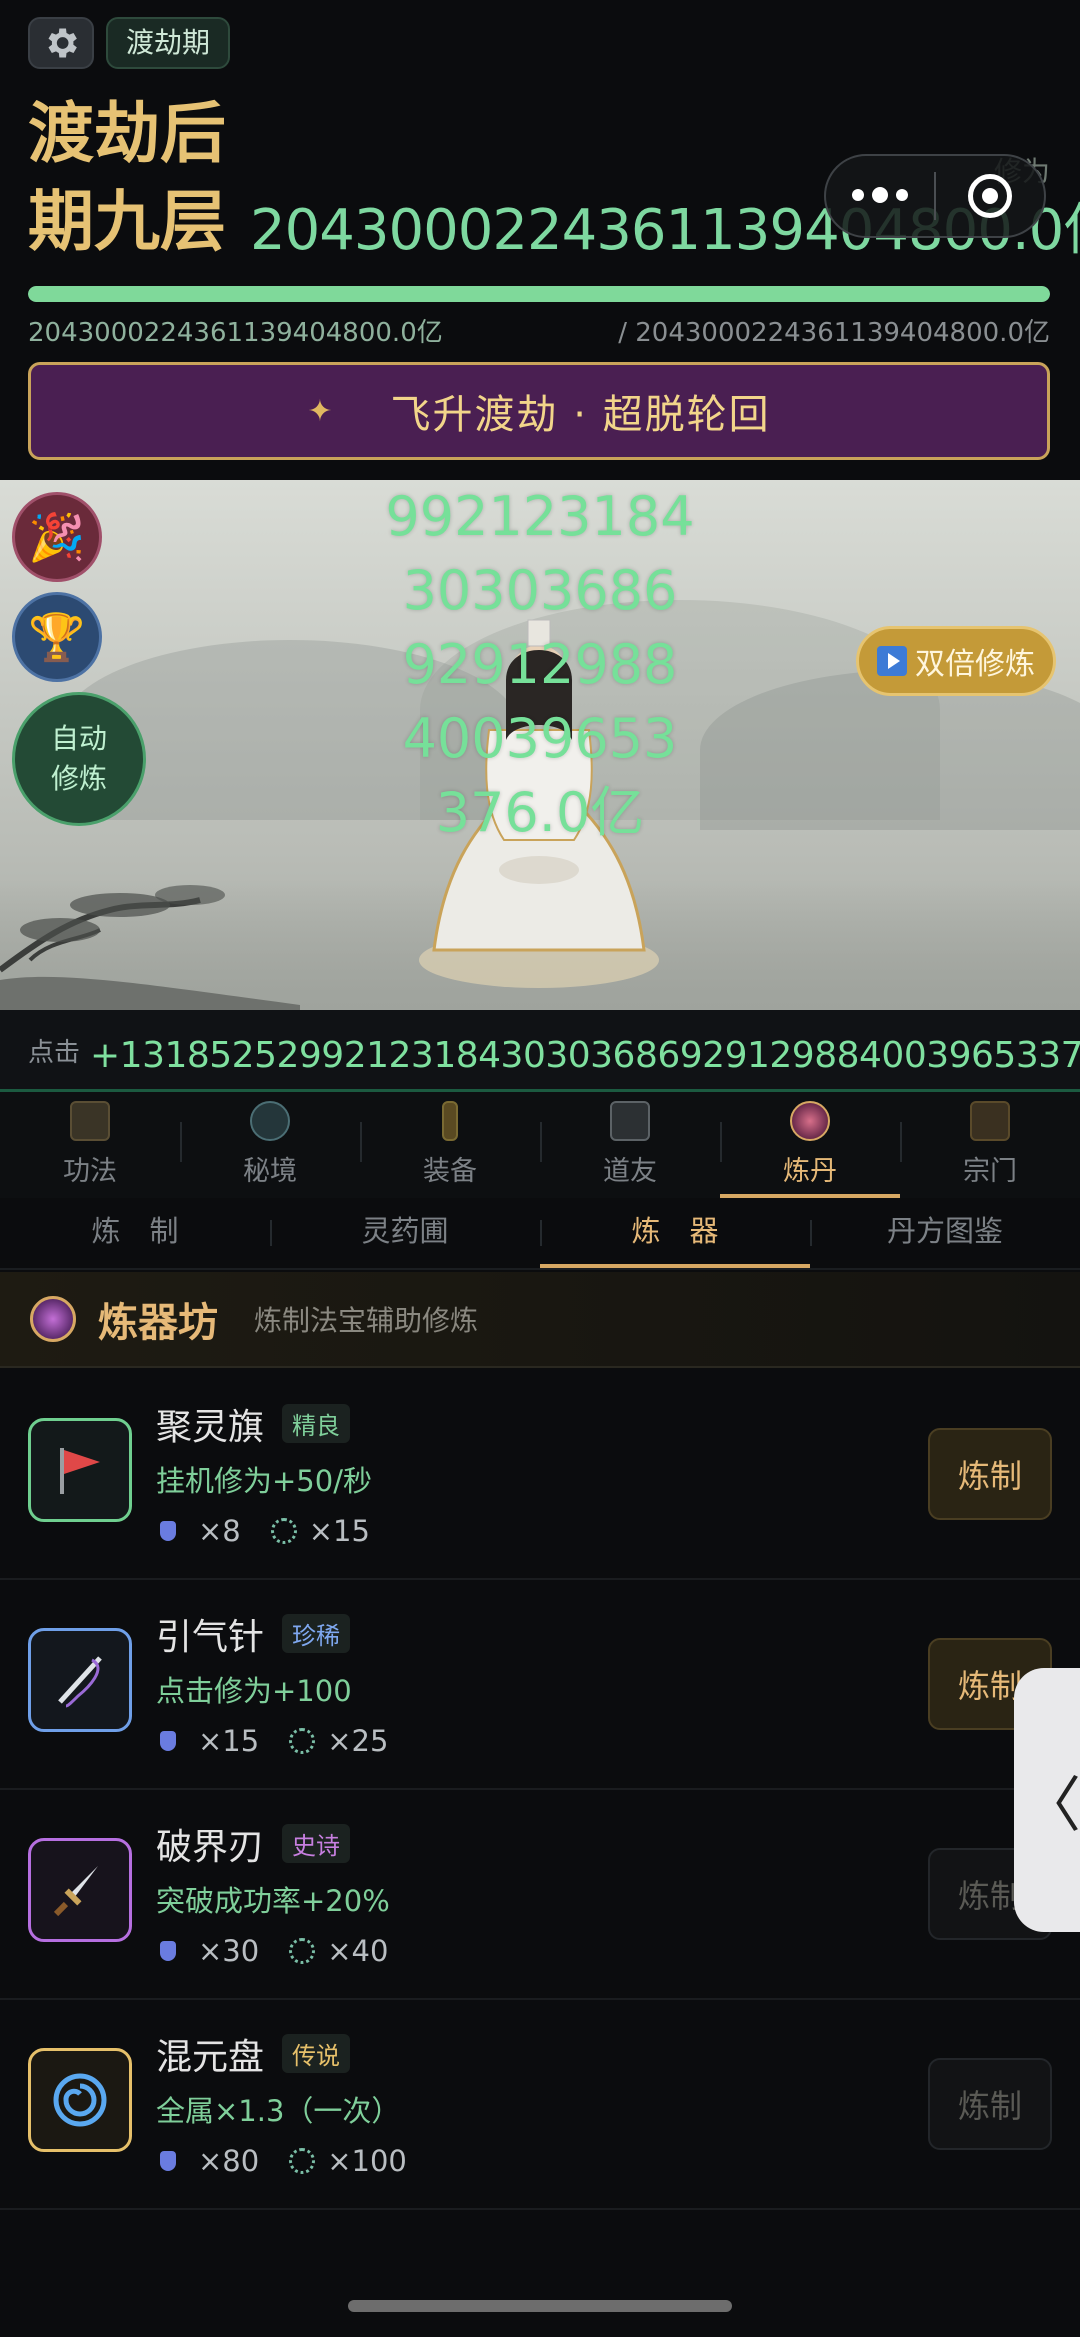 The width and height of the screenshot is (1080, 2337). I want to click on item-name: 引气针, so click(210, 1637).